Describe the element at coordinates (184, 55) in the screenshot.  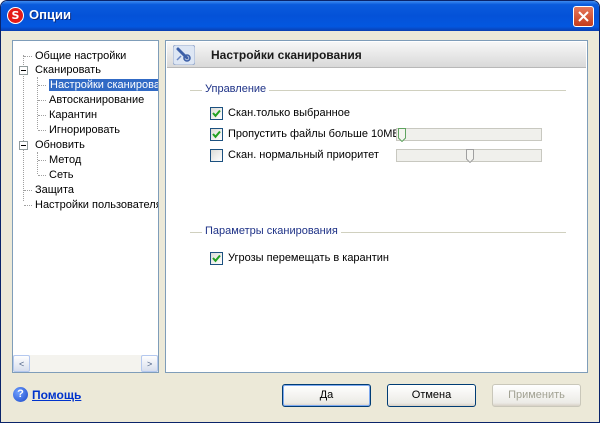
I see `scan-settings-icon` at that location.